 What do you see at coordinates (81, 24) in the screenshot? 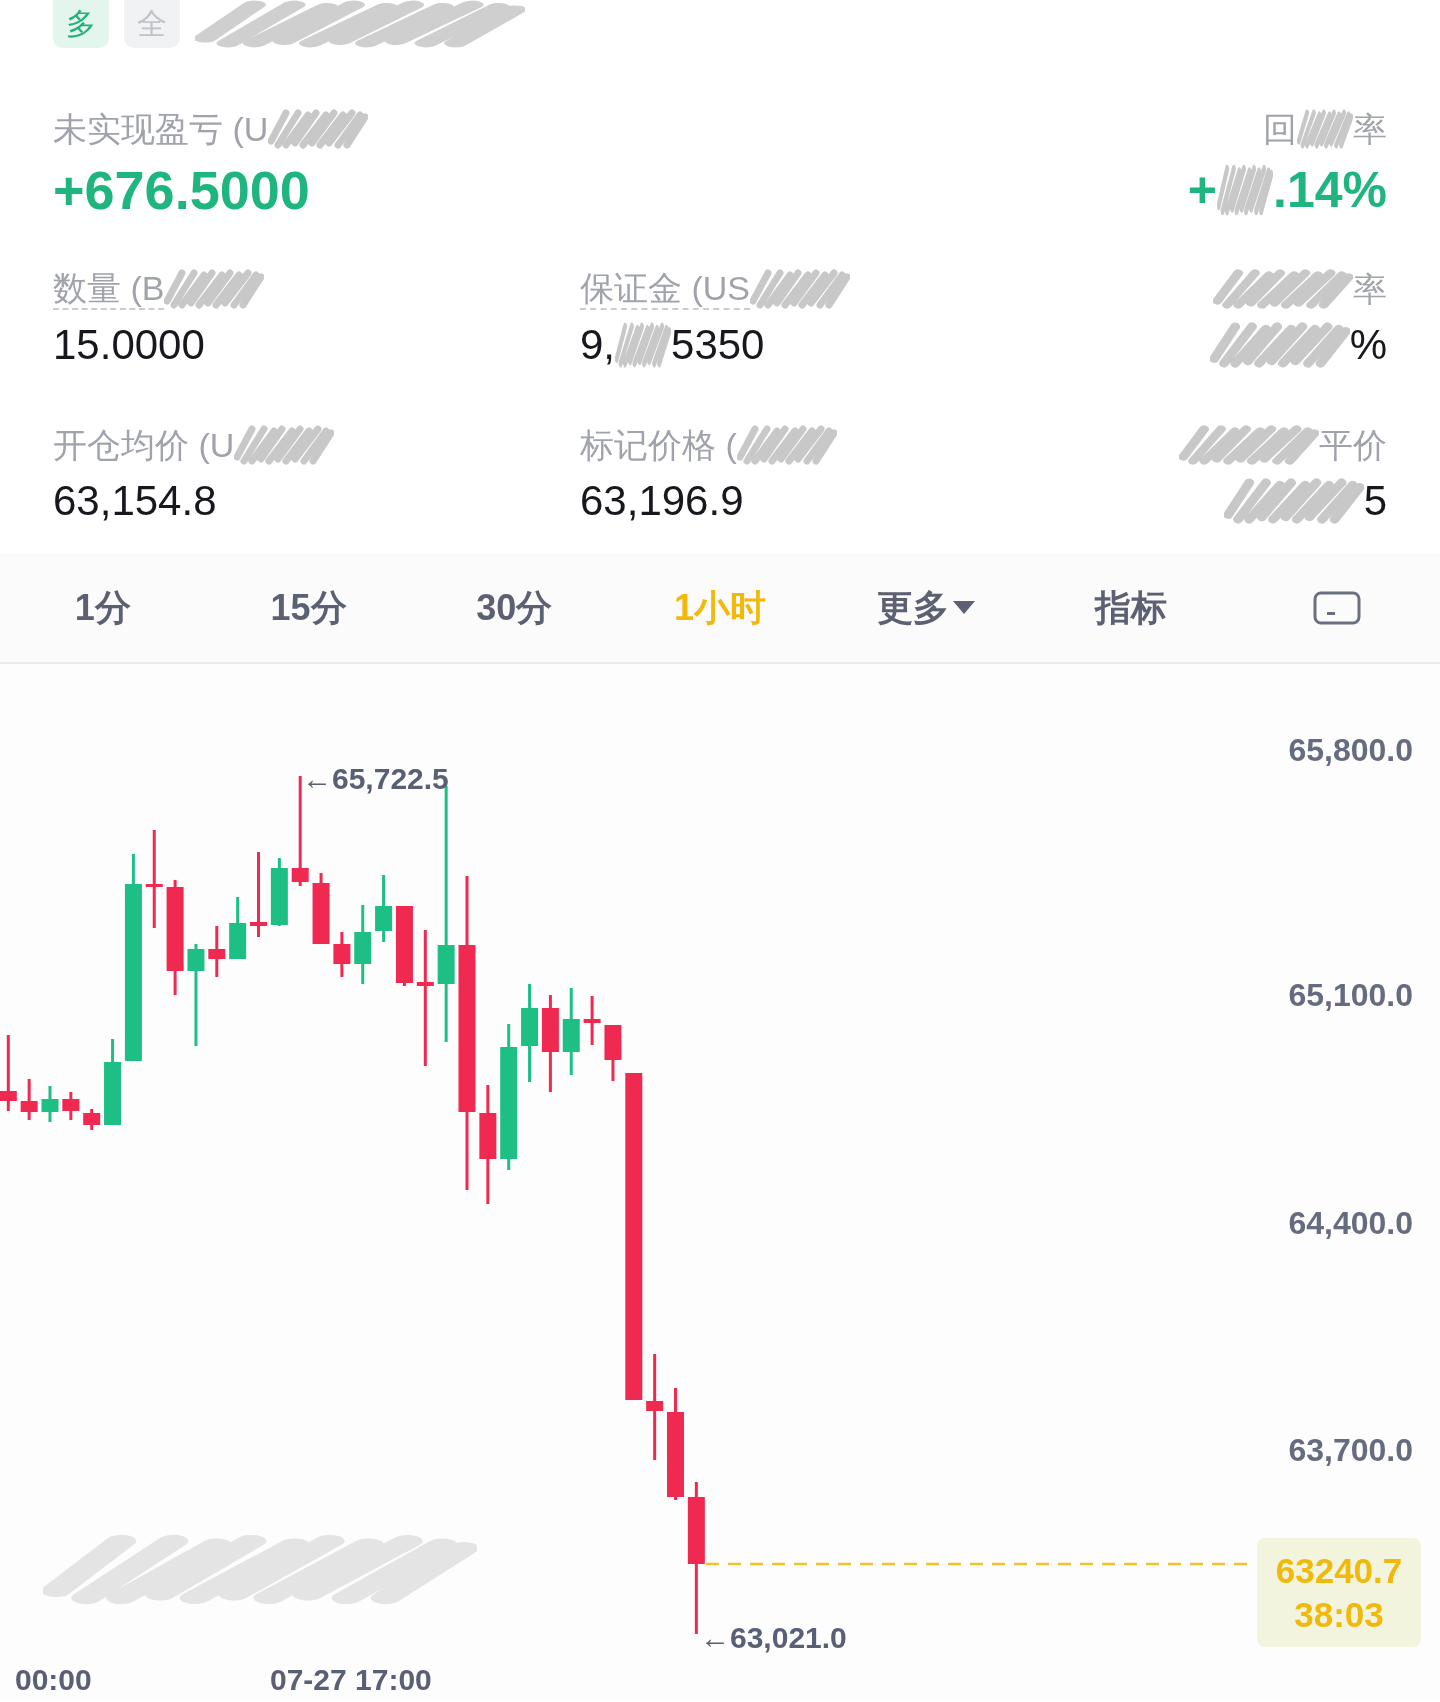
I see `position-side-badge: 多` at bounding box center [81, 24].